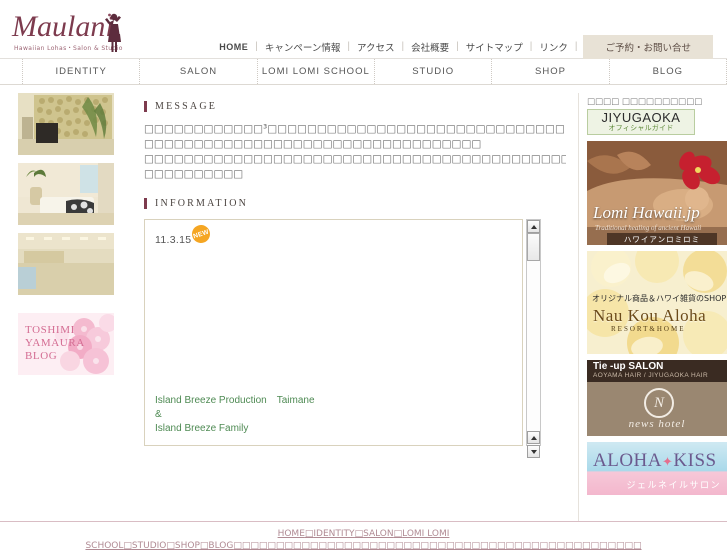  Describe the element at coordinates (291, 534) in the screenshot. I see `footer-link-home: HOME` at that location.